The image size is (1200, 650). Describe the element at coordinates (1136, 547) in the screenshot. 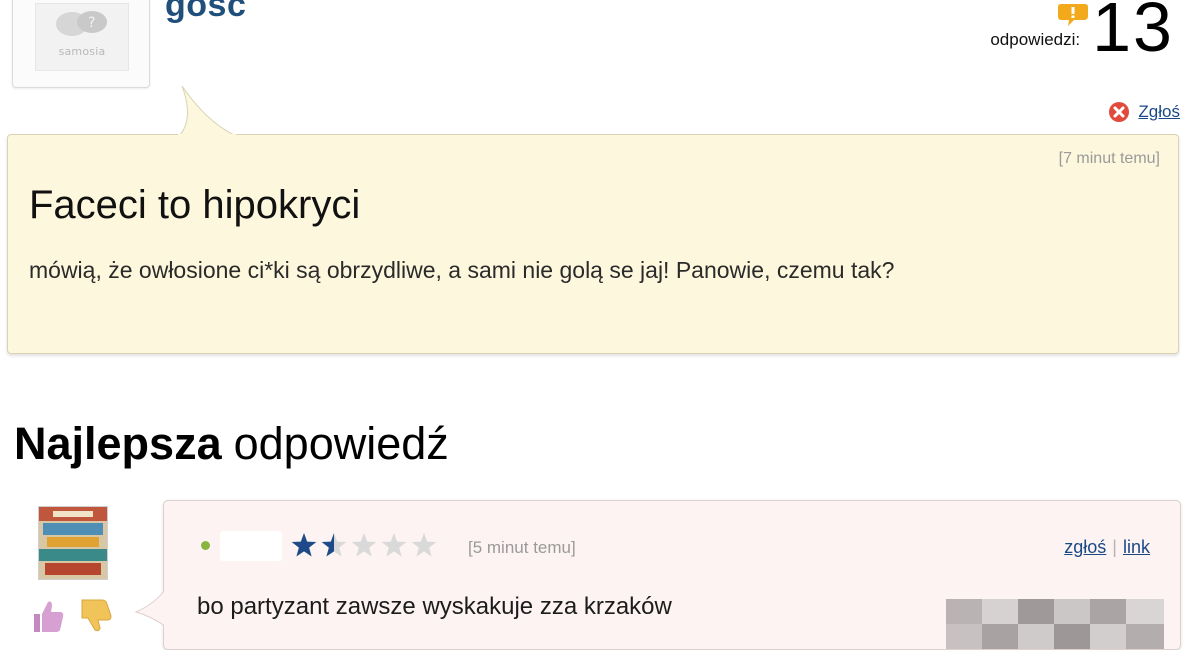

I see `answer-permalink: link` at that location.